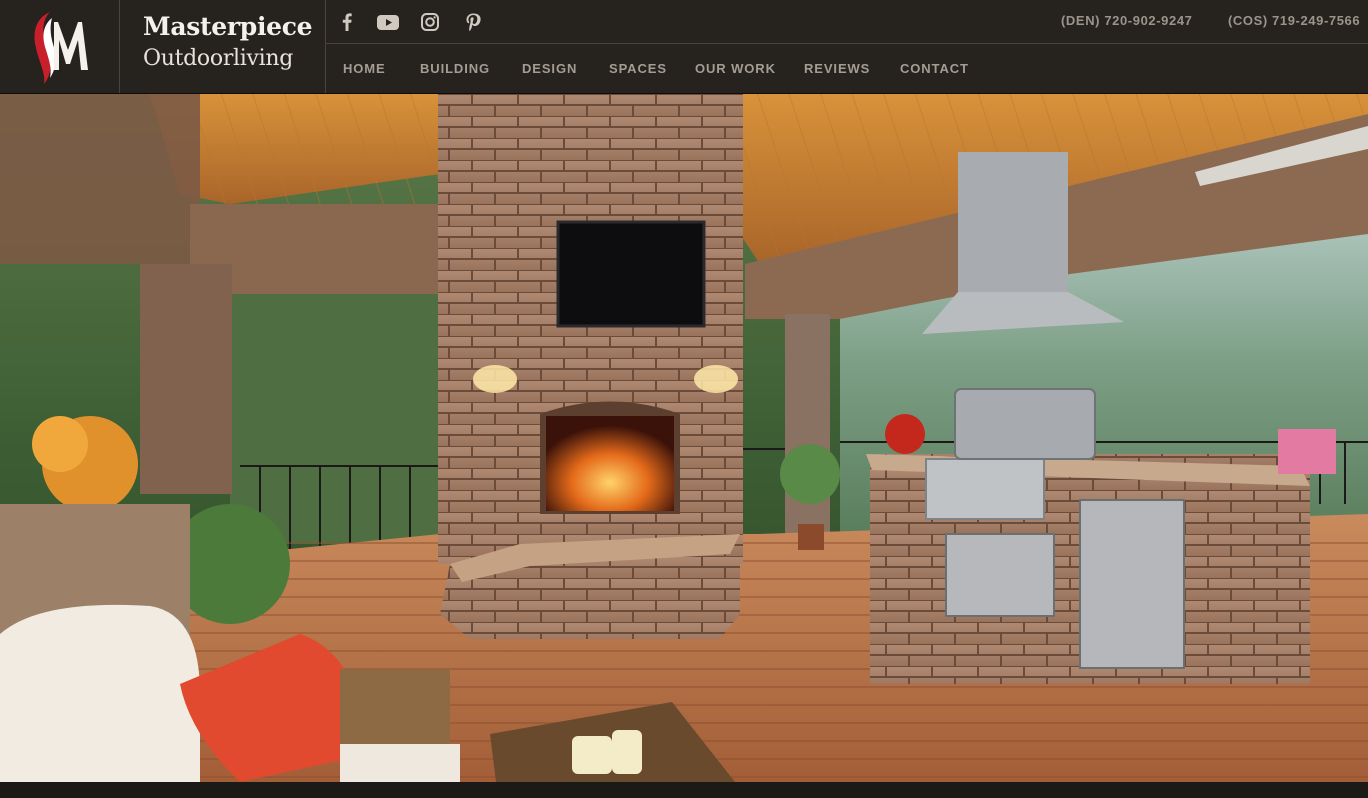 The height and width of the screenshot is (798, 1368). What do you see at coordinates (837, 68) in the screenshot?
I see `nav-item-reviews: REVIEWS` at bounding box center [837, 68].